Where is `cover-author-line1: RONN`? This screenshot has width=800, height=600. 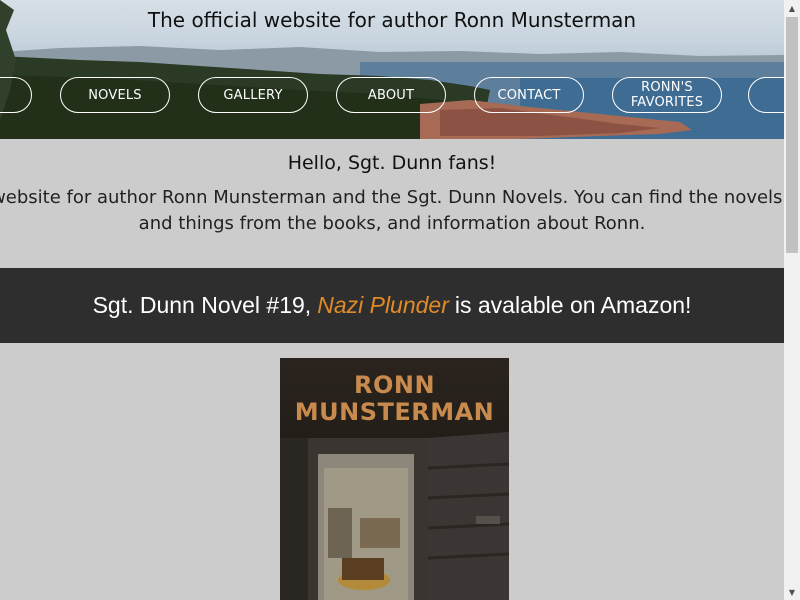 cover-author-line1: RONN is located at coordinates (394, 385).